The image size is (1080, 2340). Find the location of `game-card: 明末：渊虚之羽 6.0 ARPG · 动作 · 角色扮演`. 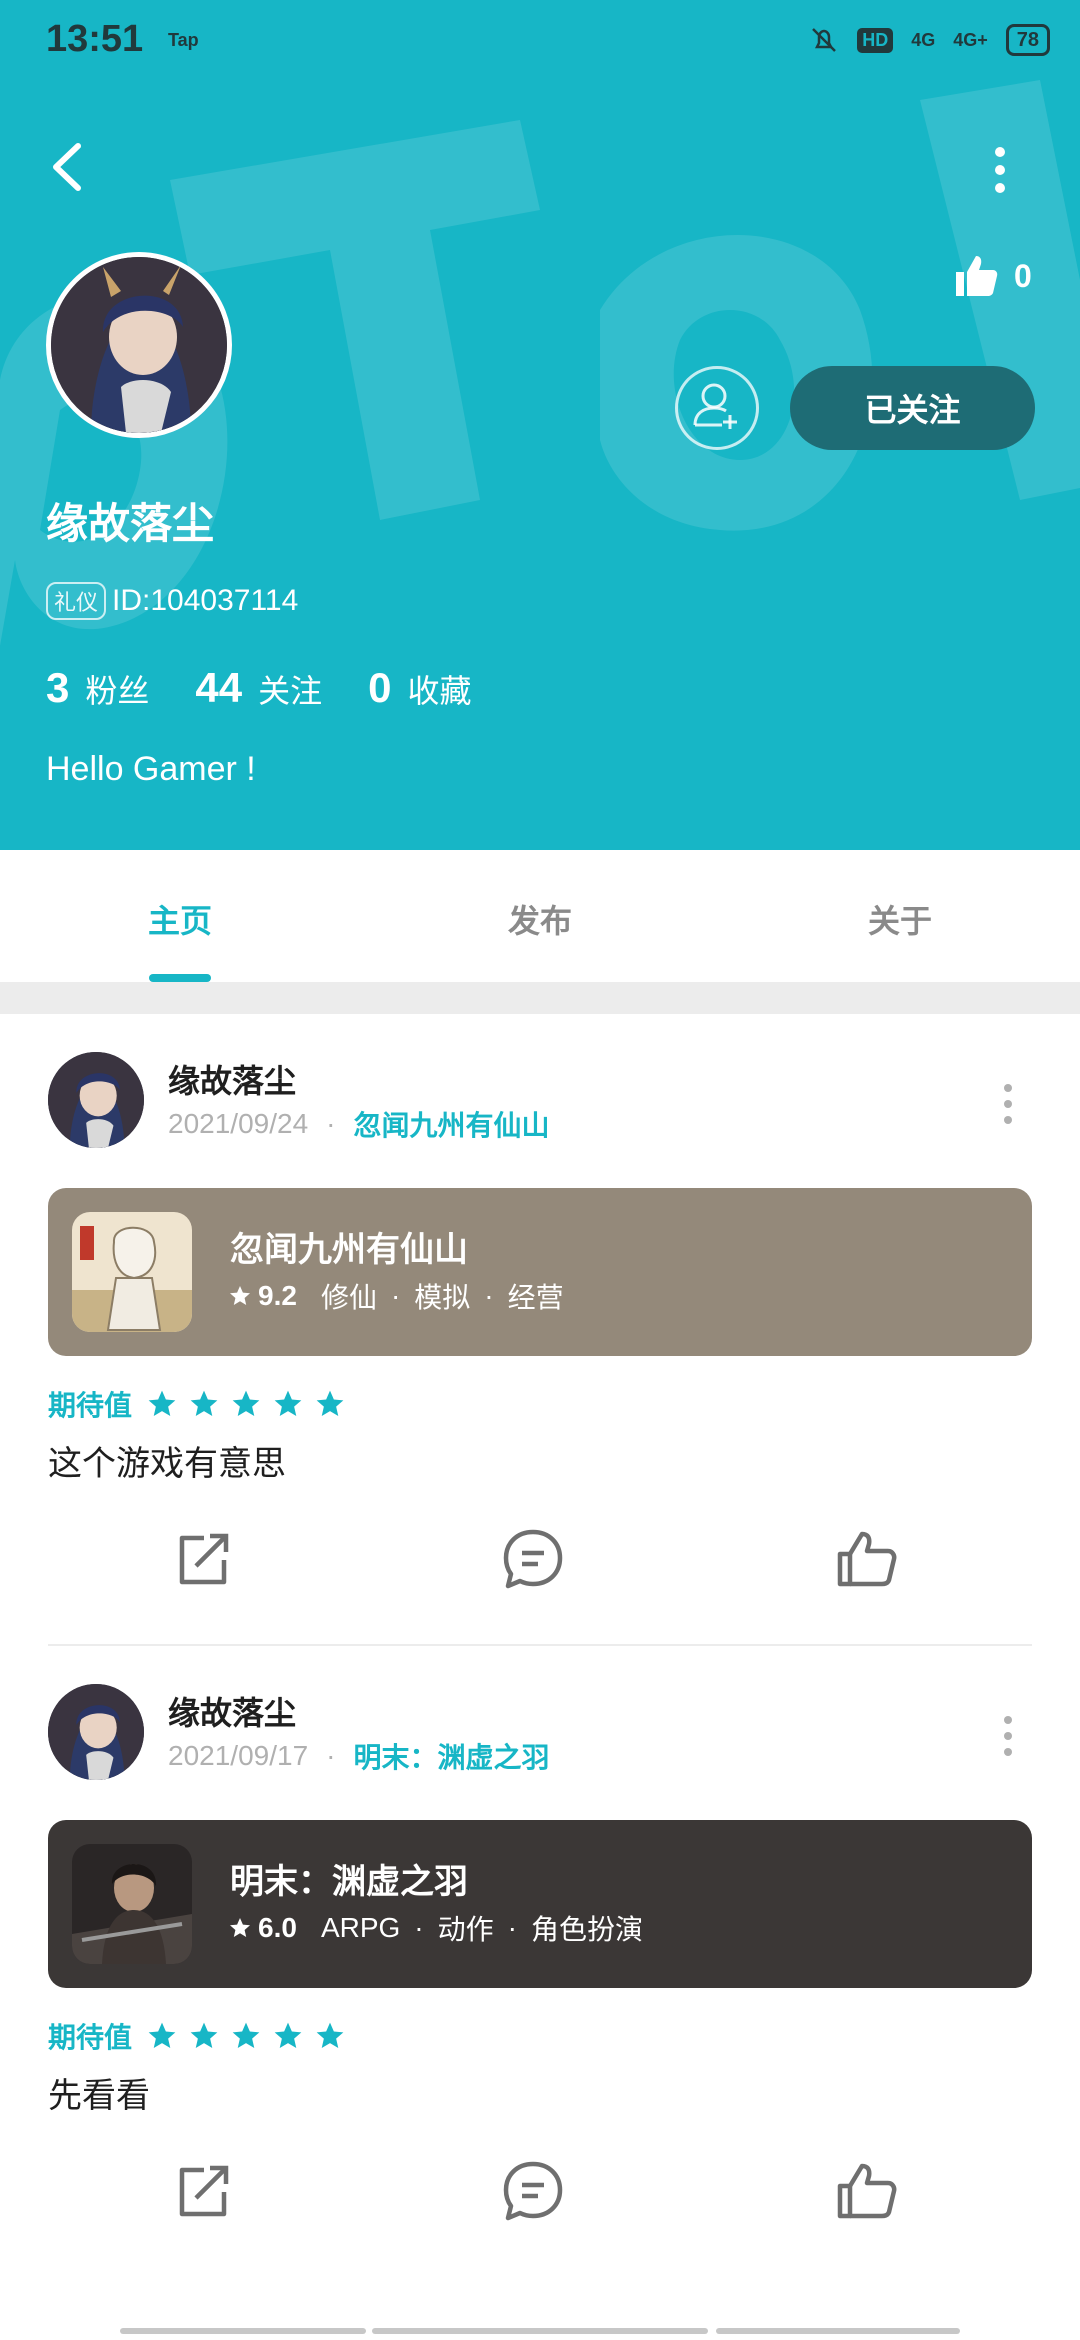

game-card: 明末：渊虚之羽 6.0 ARPG · 动作 · 角色扮演 is located at coordinates (540, 1904).